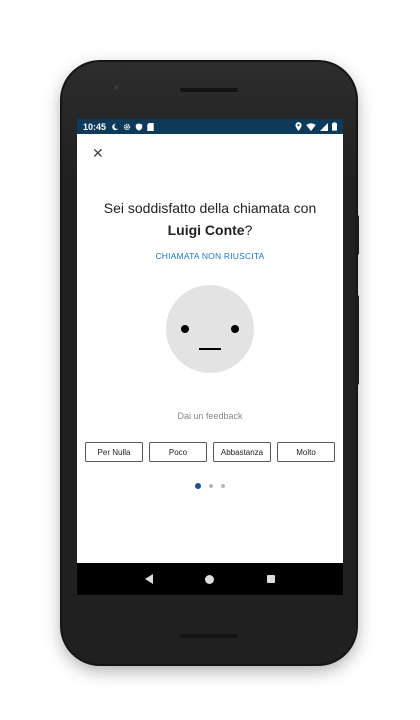  What do you see at coordinates (306, 452) in the screenshot?
I see `option-molto-button: Molto` at bounding box center [306, 452].